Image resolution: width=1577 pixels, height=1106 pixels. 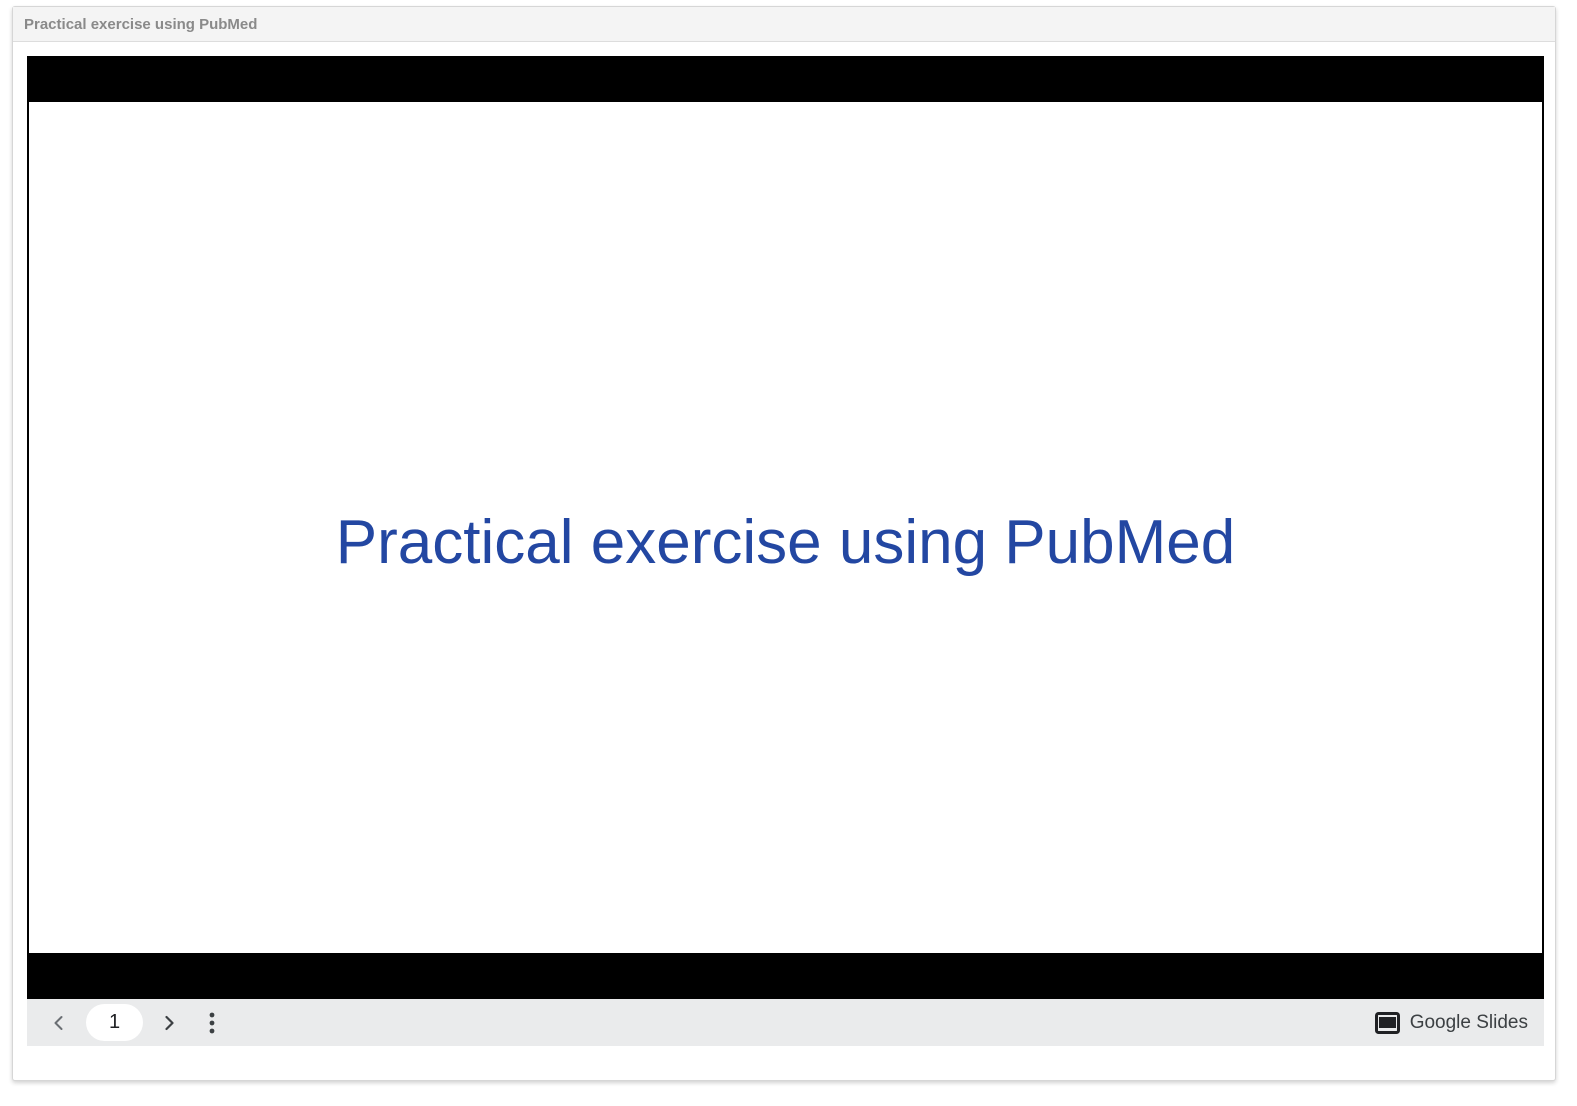 I want to click on previous-slide-button, so click(x=59, y=1023).